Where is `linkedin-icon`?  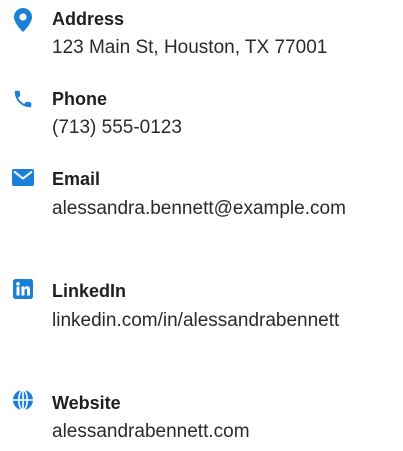 linkedin-icon is located at coordinates (23, 289).